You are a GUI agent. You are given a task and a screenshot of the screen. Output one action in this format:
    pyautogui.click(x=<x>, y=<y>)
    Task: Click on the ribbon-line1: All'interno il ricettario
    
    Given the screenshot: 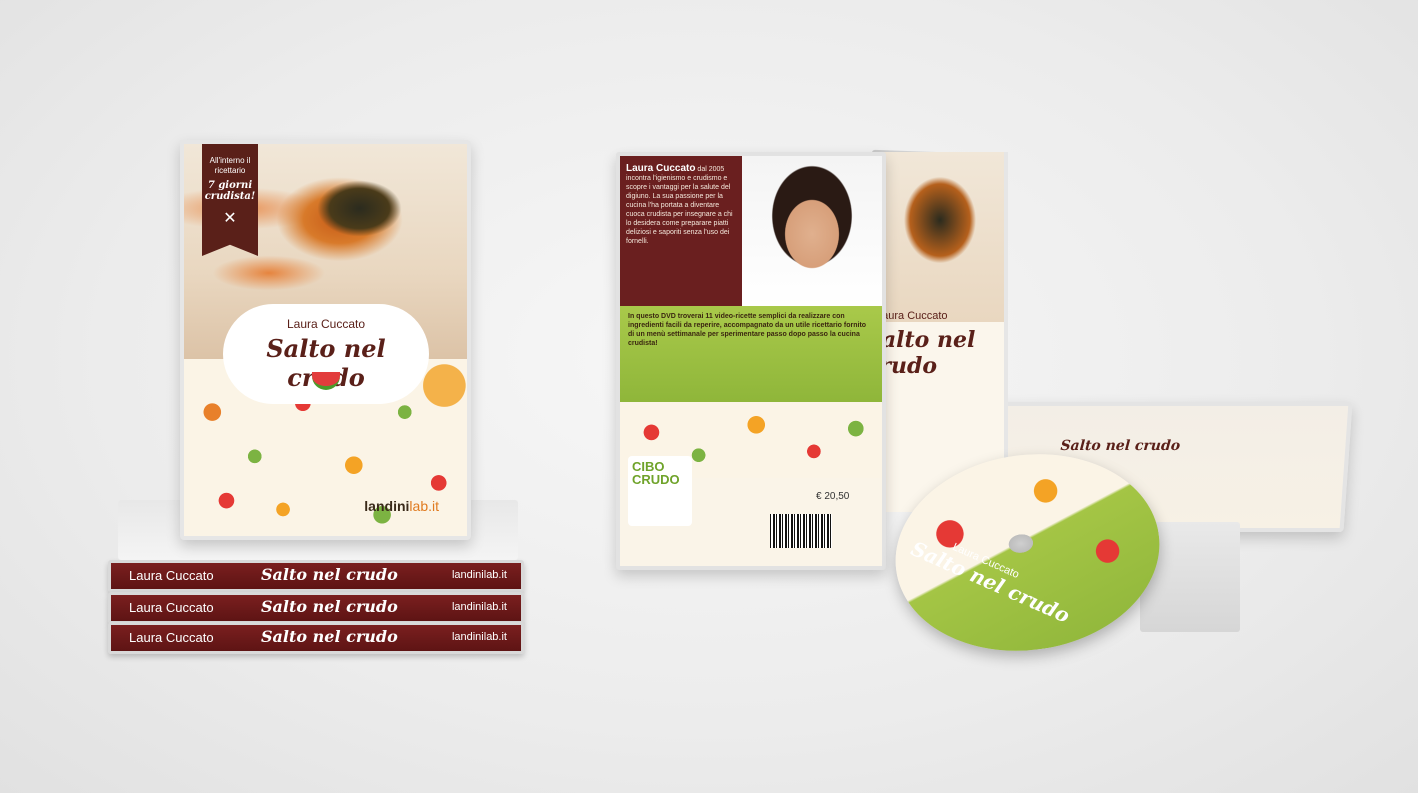 What is the action you would take?
    pyautogui.click(x=230, y=165)
    